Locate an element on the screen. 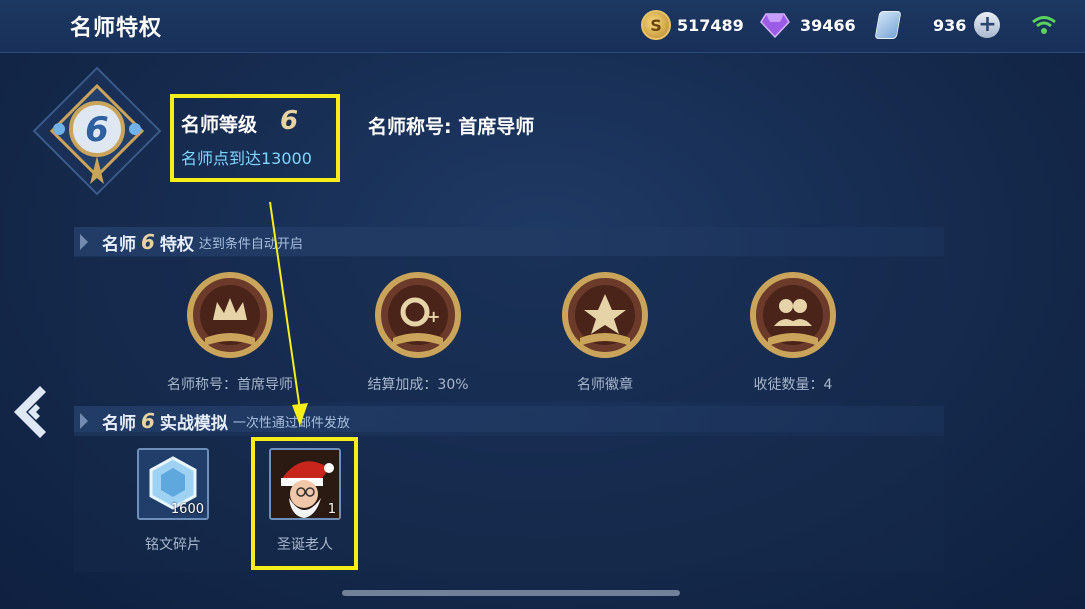 The height and width of the screenshot is (609, 1085). reward-highlight-box is located at coordinates (304, 503).